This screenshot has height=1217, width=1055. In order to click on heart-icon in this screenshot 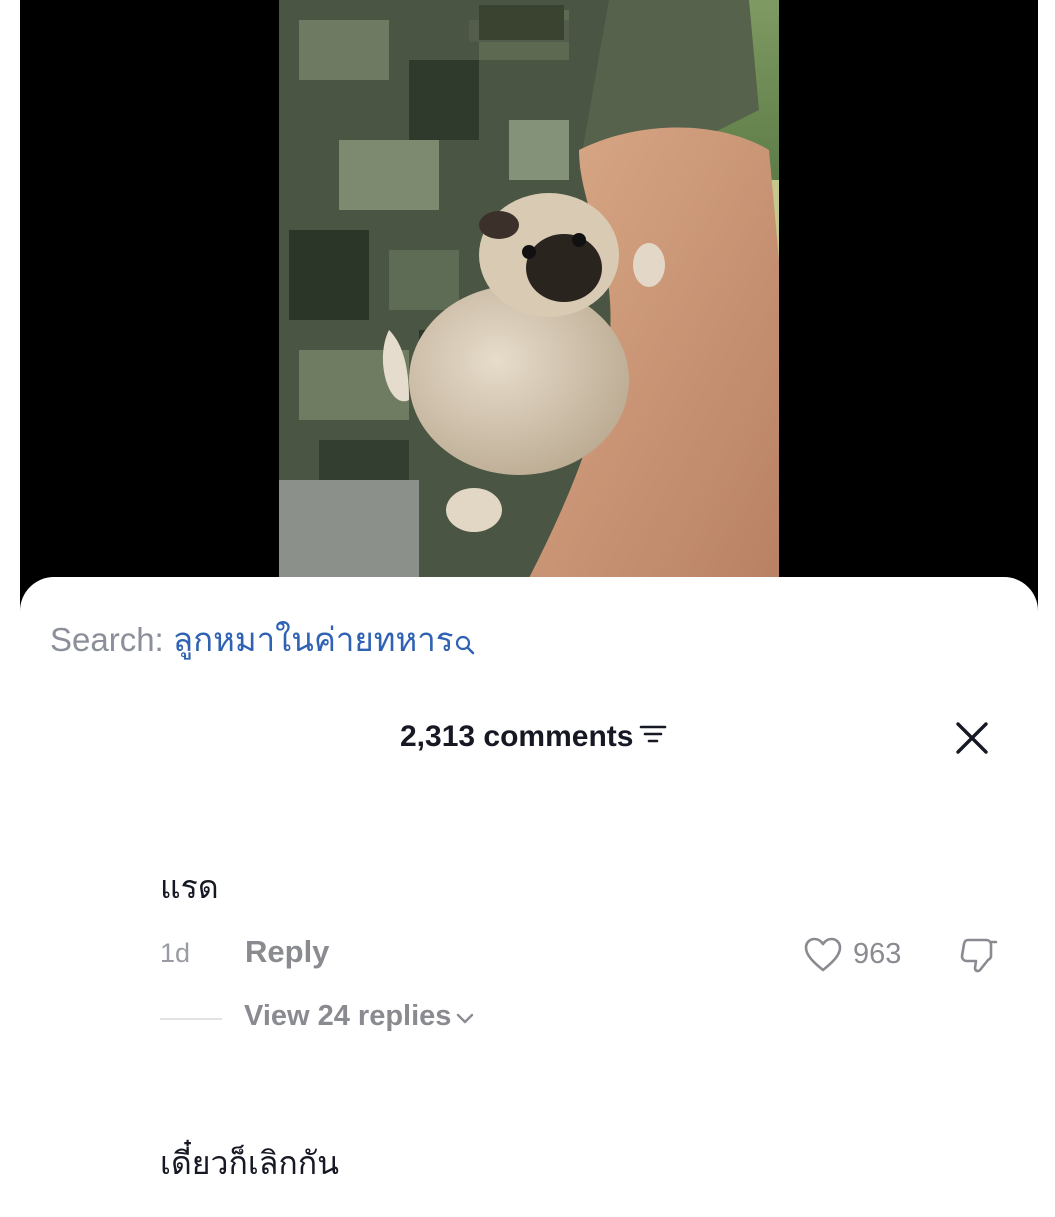, I will do `click(823, 957)`.